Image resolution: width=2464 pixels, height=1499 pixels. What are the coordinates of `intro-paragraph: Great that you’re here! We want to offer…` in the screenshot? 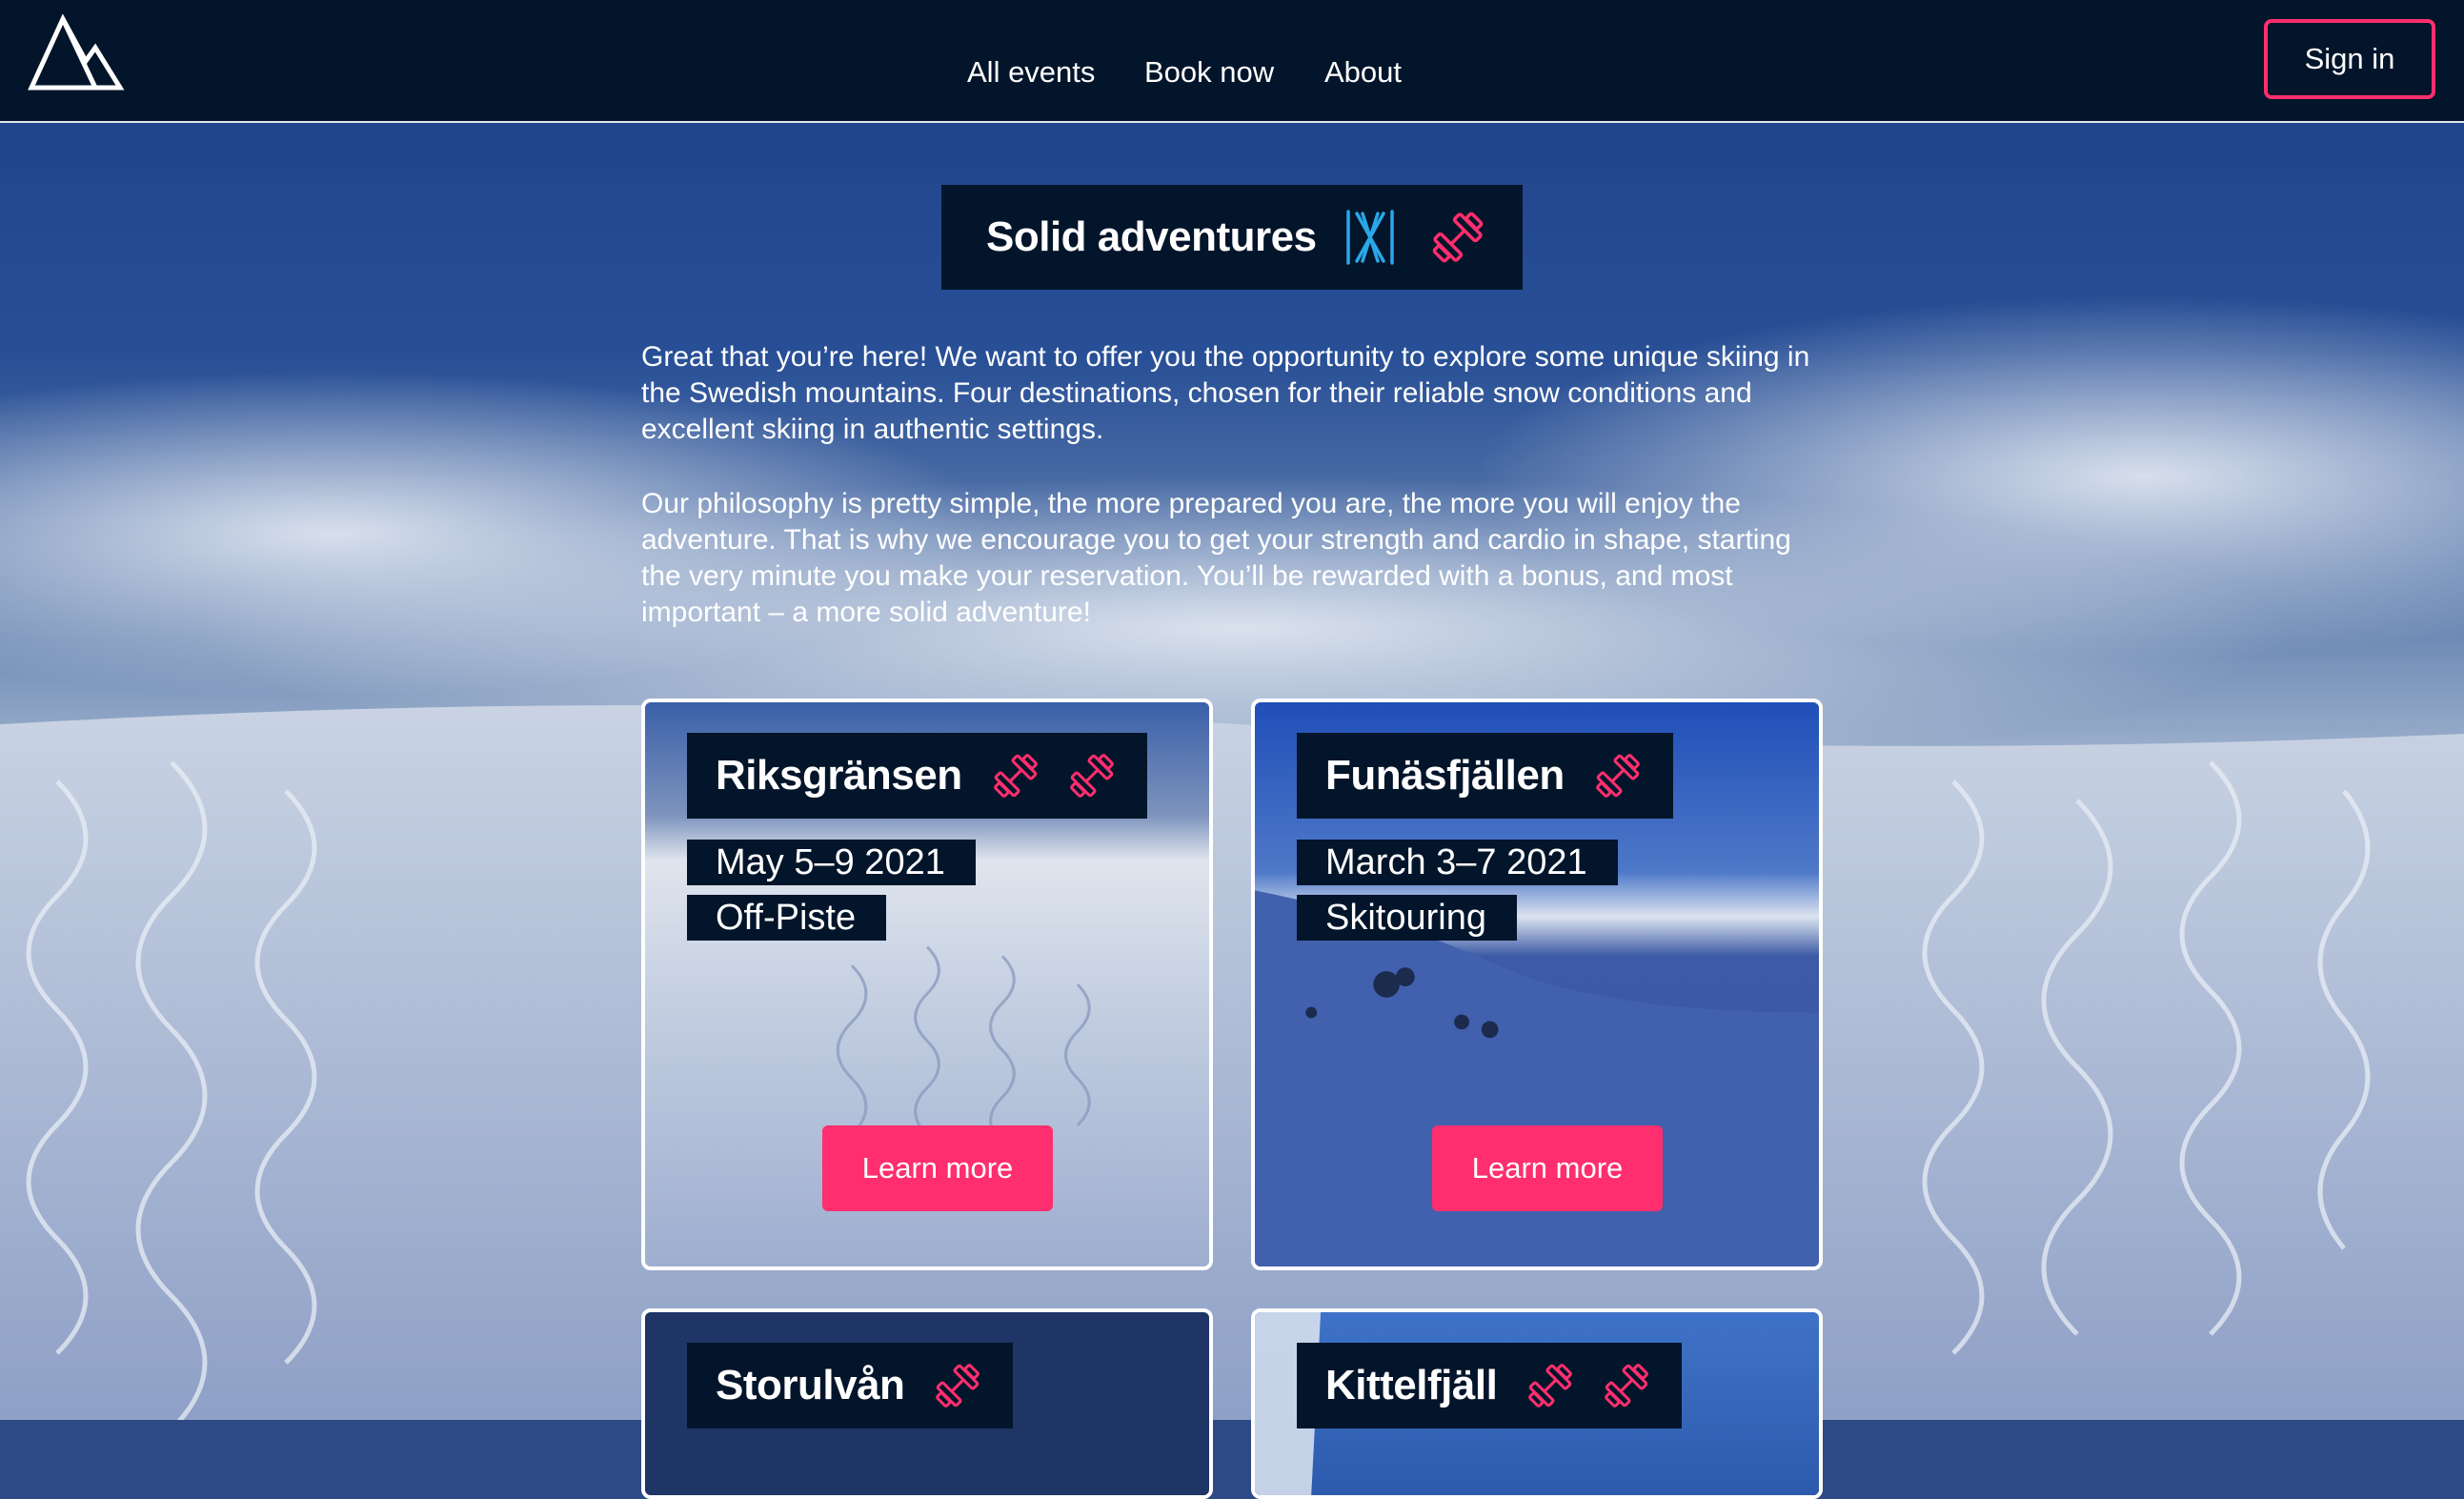 It's located at (1225, 393).